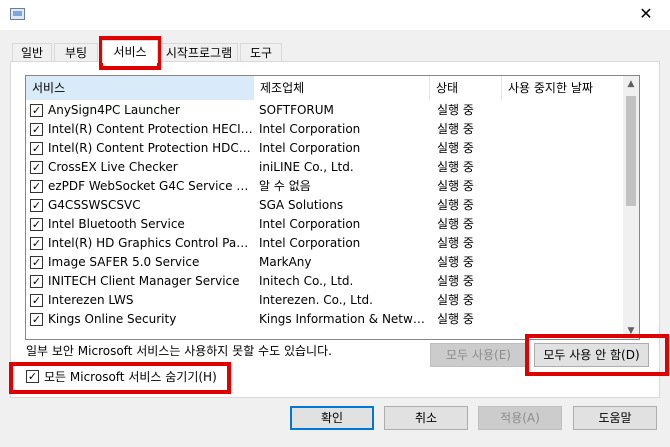 Image resolution: width=670 pixels, height=447 pixels. What do you see at coordinates (113, 167) in the screenshot?
I see `service-name-cell: CrossEX Live Checker` at bounding box center [113, 167].